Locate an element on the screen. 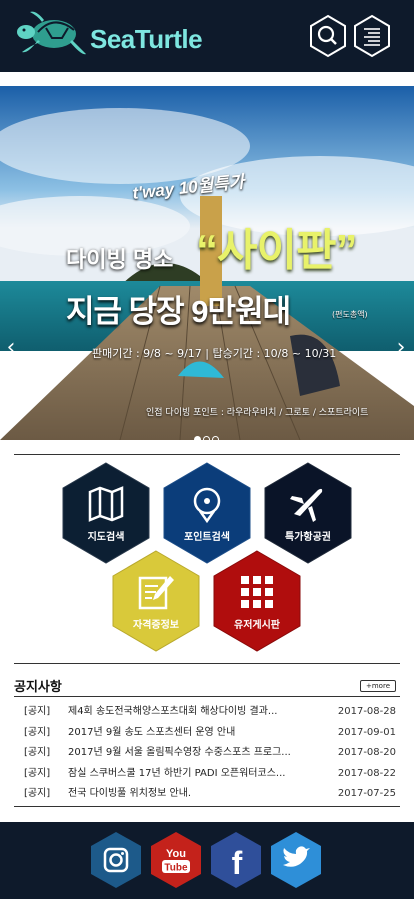 This screenshot has width=414, height=899. promo-caption: 인접 다이빙 포인트 : 라우라우비치 / 그로토 / 스포트라이트 is located at coordinates (257, 413).